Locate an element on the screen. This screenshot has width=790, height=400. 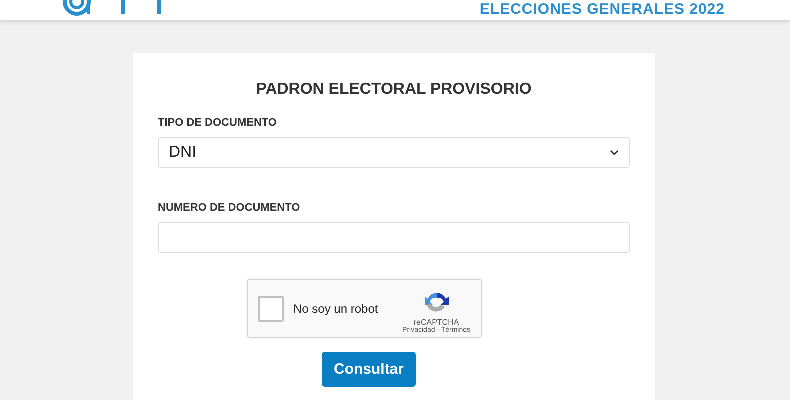
captcha-checkbox is located at coordinates (271, 309).